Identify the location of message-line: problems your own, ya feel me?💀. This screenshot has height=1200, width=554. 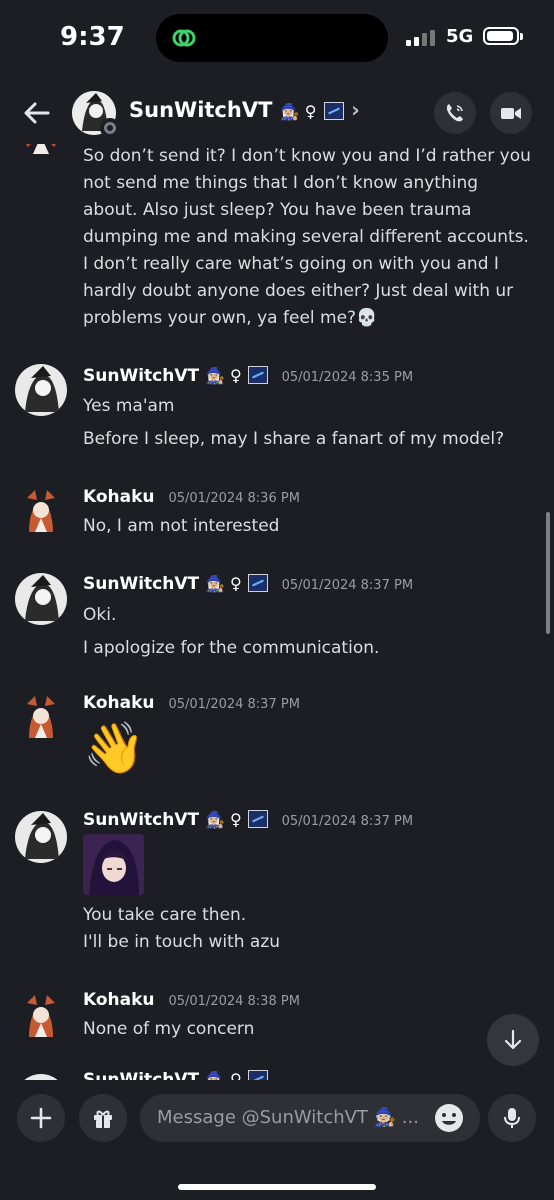
(230, 318).